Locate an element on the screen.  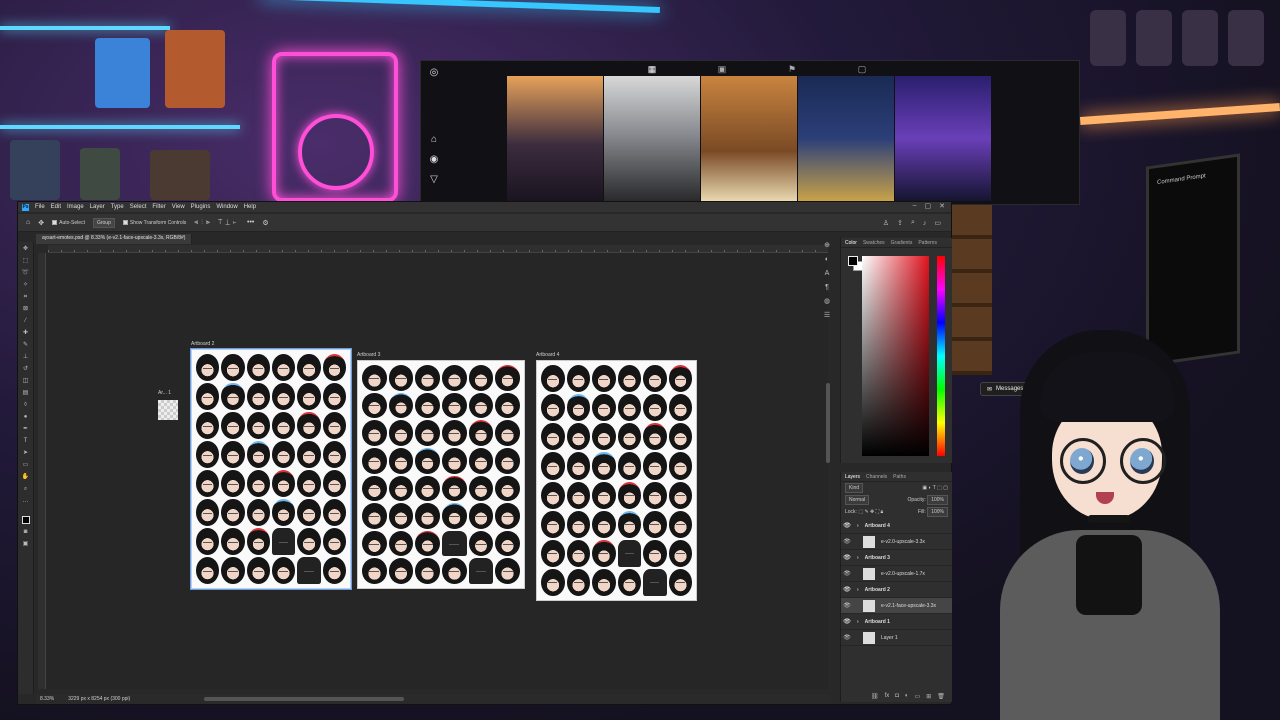
layer-group-row: 👁︎ › Artboard 3 is located at coordinates (896, 558).